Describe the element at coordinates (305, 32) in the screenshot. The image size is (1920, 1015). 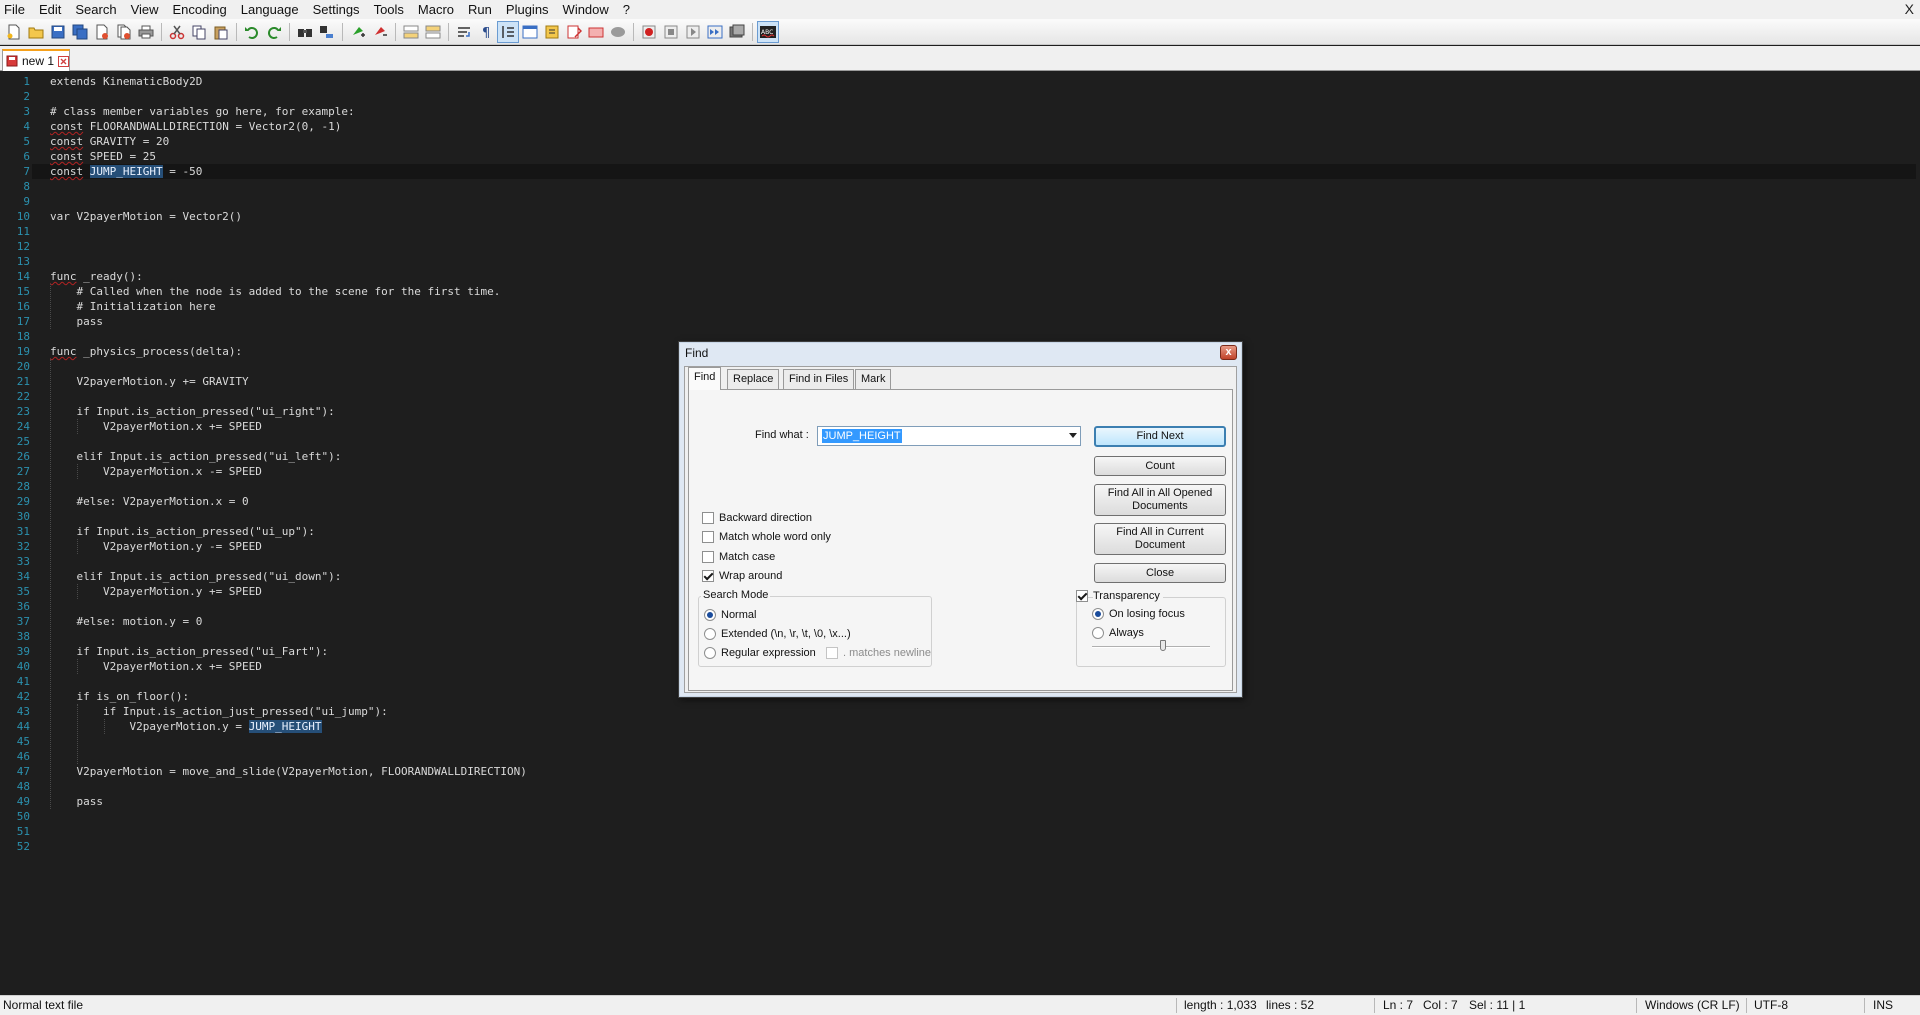
I see `find-icon` at that location.